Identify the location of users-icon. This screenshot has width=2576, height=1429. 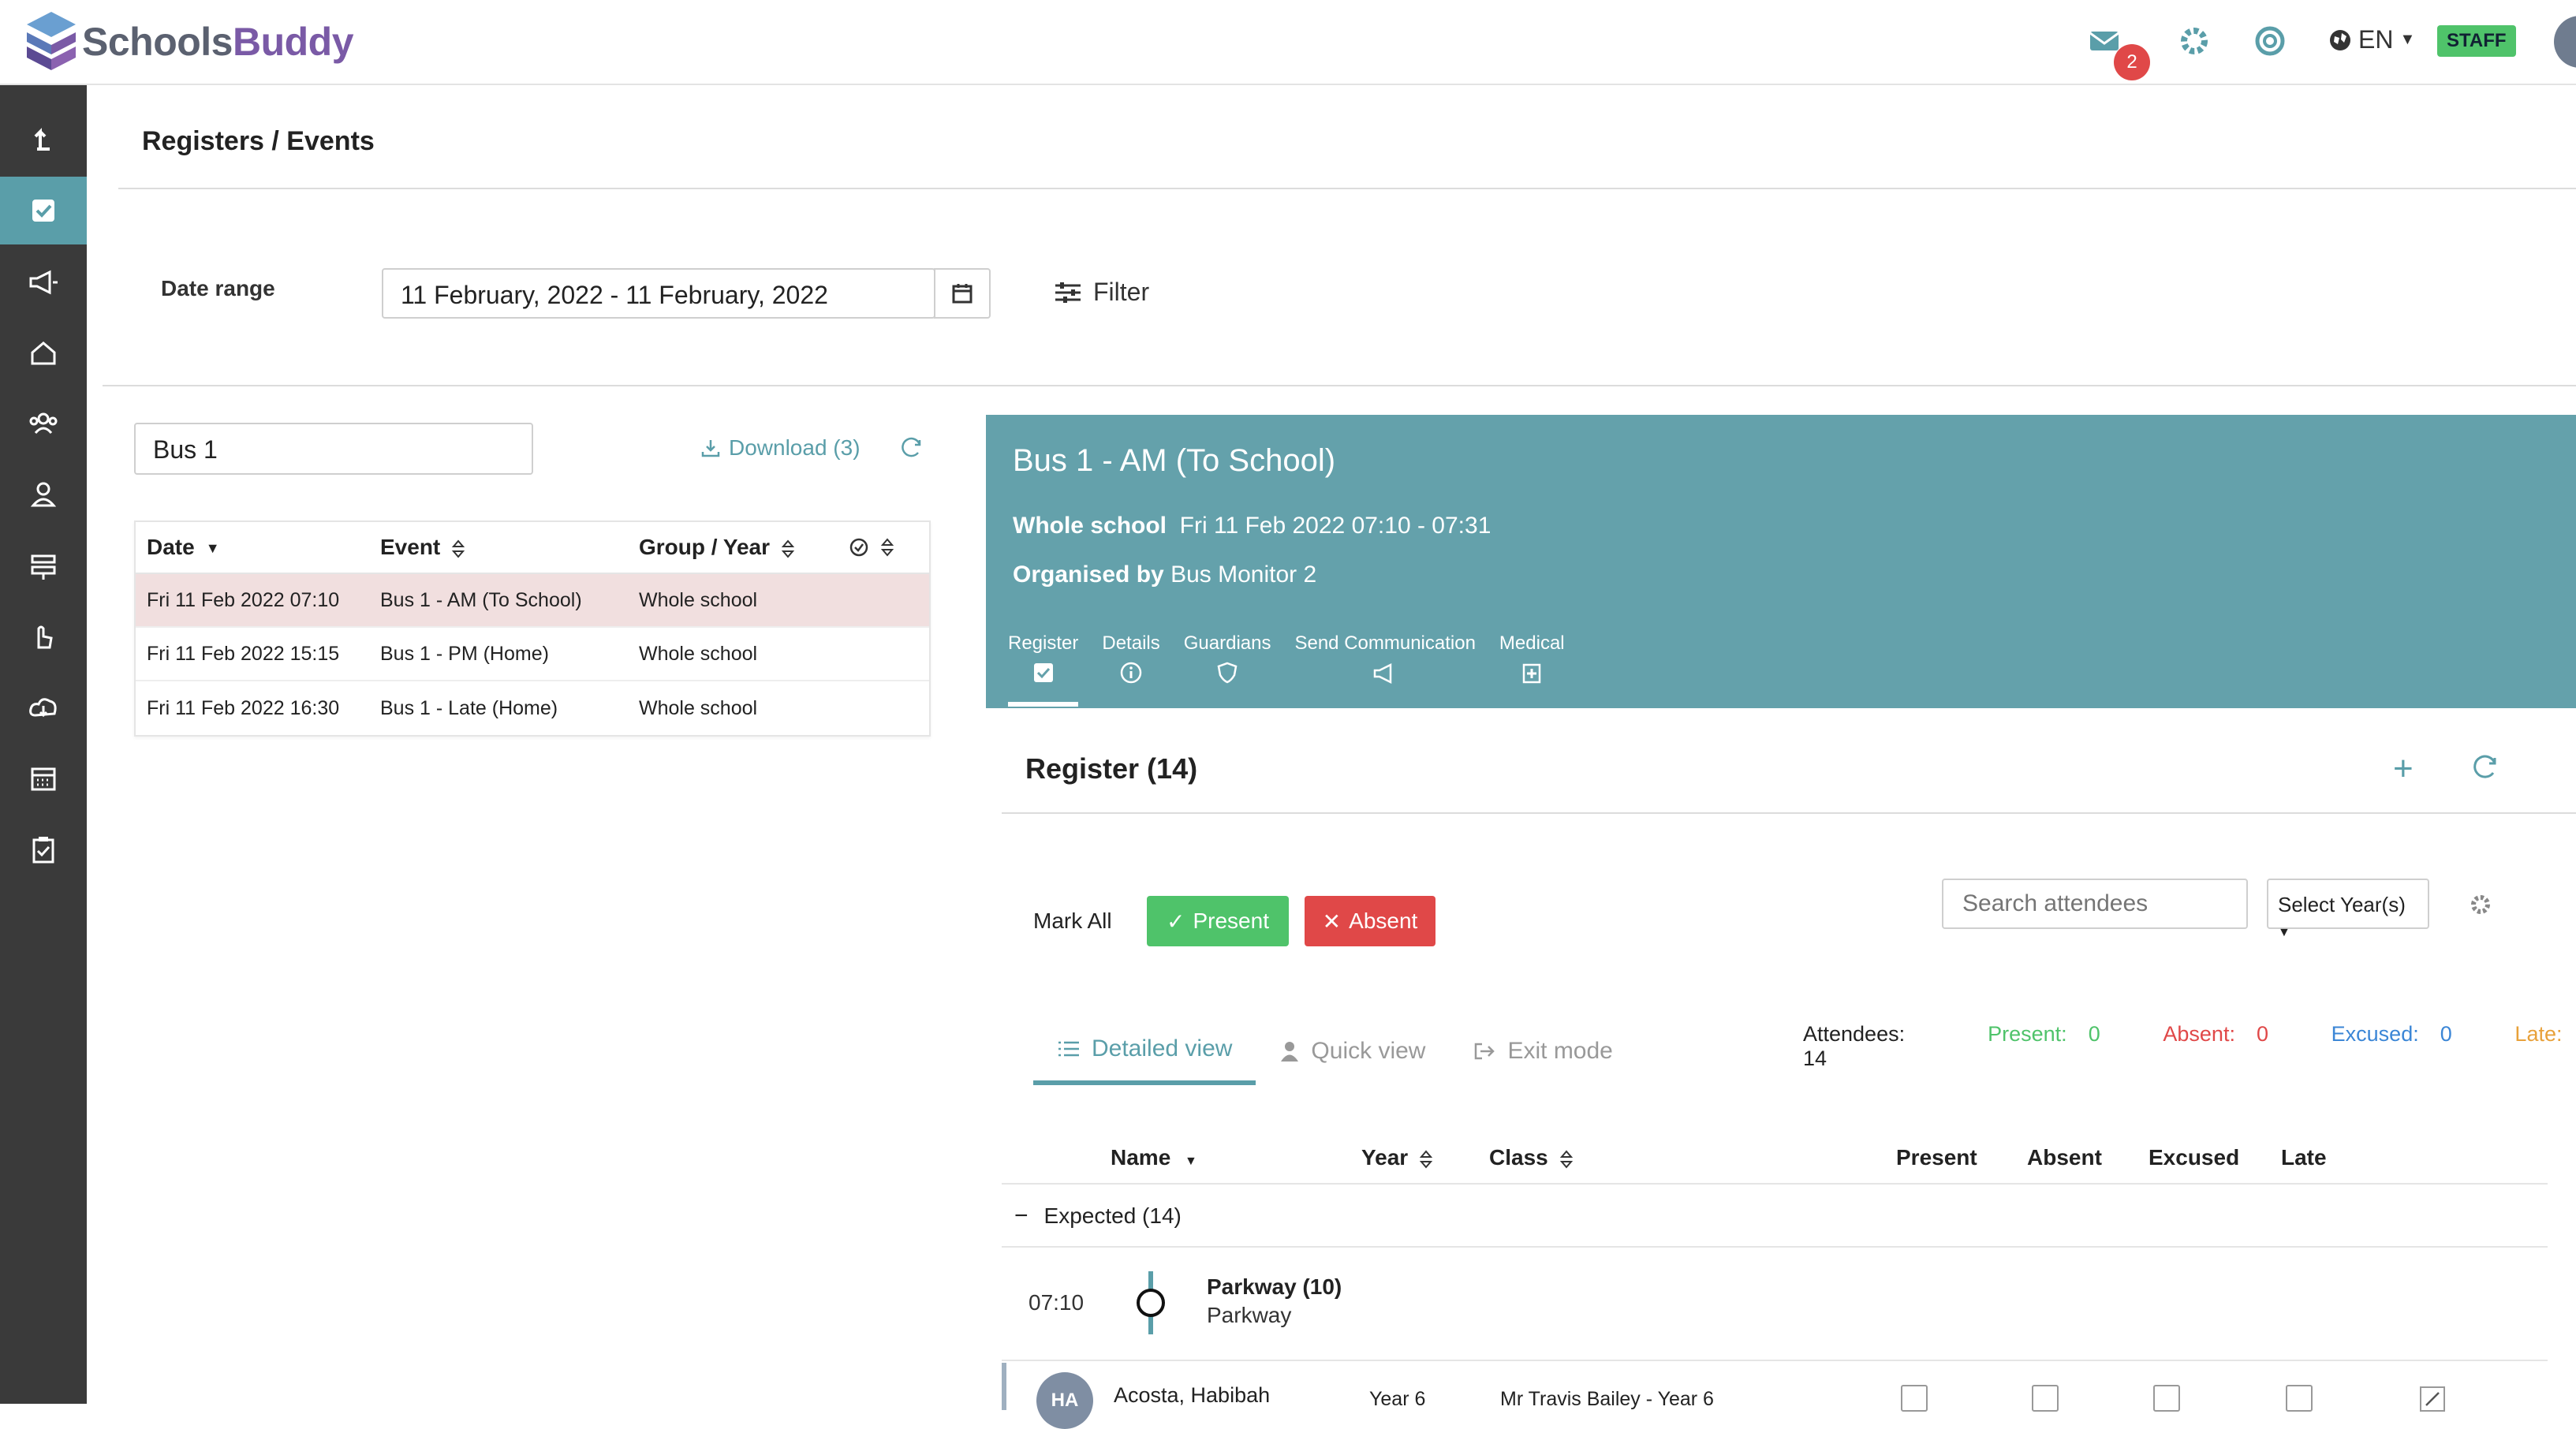
(43, 423).